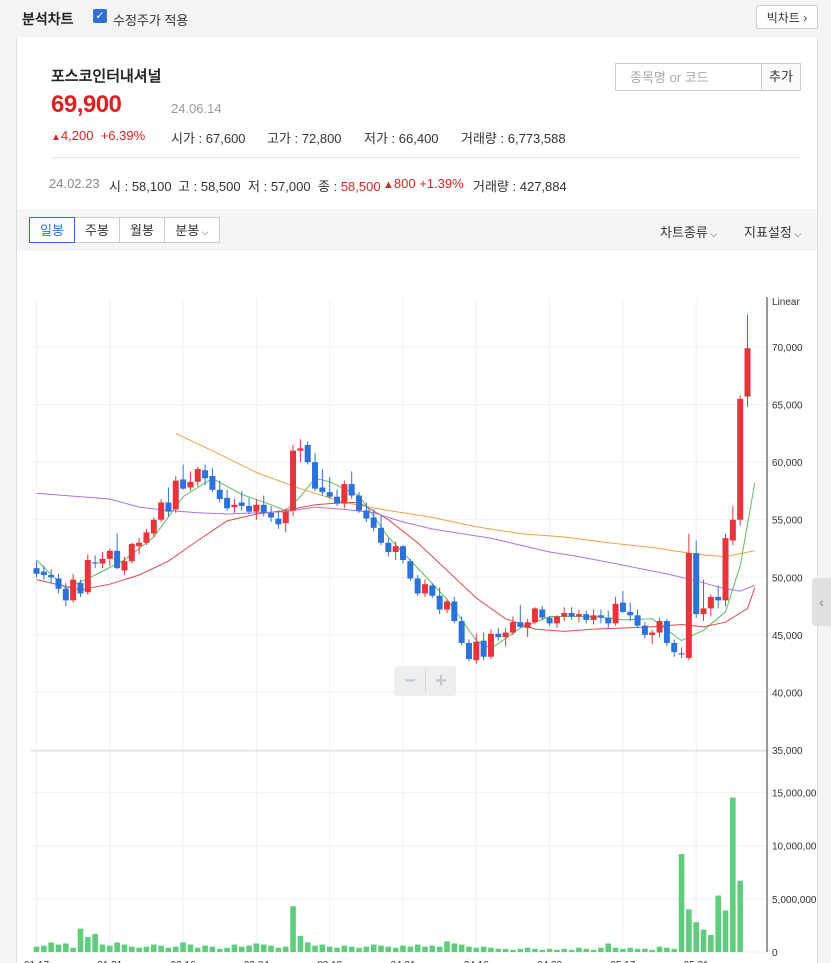 The image size is (831, 963). What do you see at coordinates (192, 230) in the screenshot?
I see `tab-minute: 분봉 ⌵` at bounding box center [192, 230].